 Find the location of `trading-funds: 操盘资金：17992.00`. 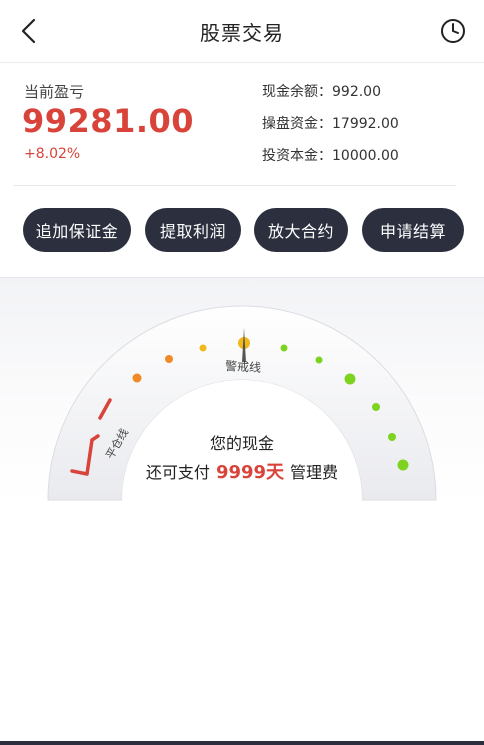

trading-funds: 操盘资金：17992.00 is located at coordinates (330, 124).